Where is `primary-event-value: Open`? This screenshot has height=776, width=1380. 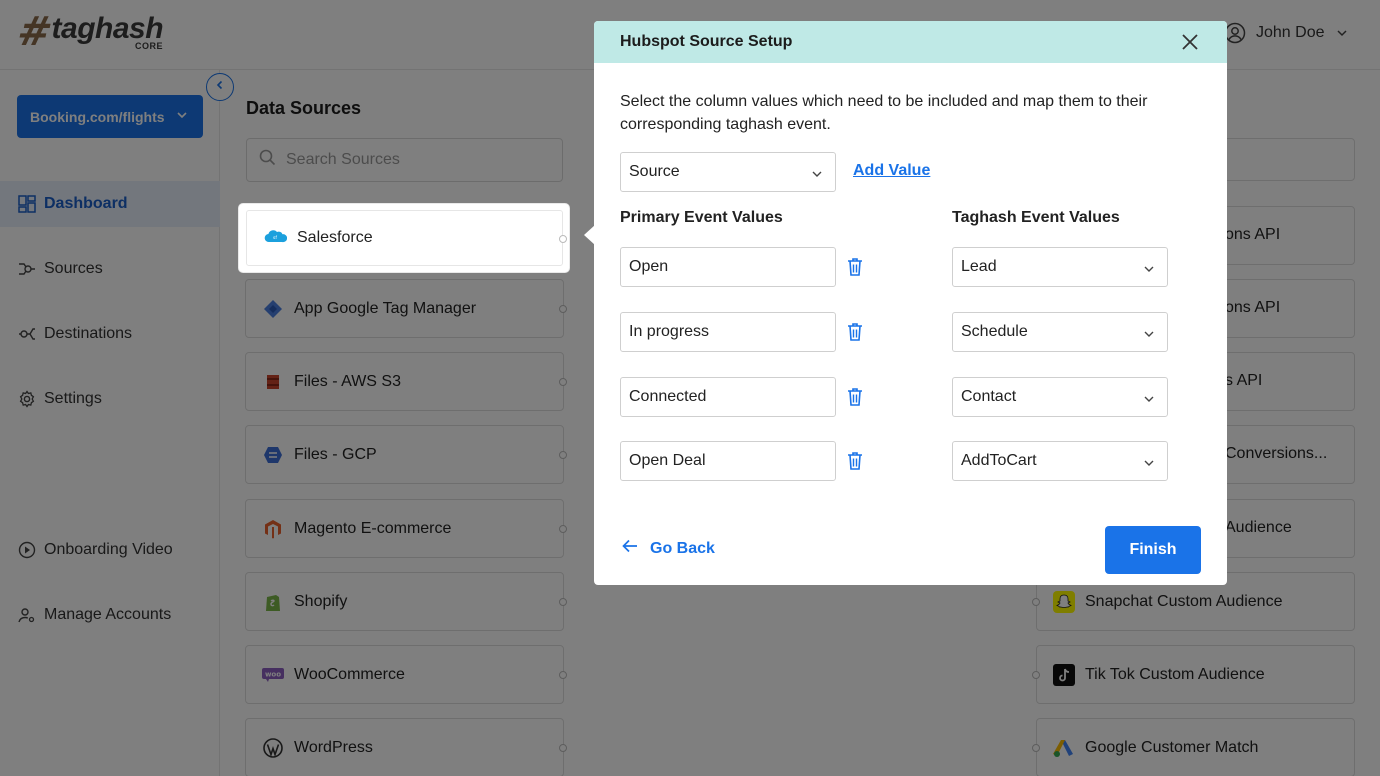
primary-event-value: Open is located at coordinates (649, 266).